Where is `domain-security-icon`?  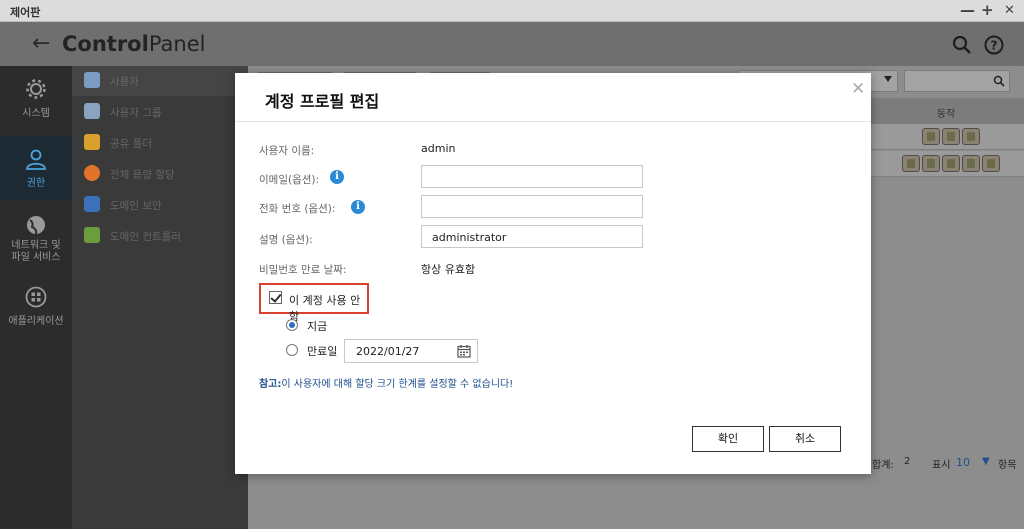 domain-security-icon is located at coordinates (92, 204).